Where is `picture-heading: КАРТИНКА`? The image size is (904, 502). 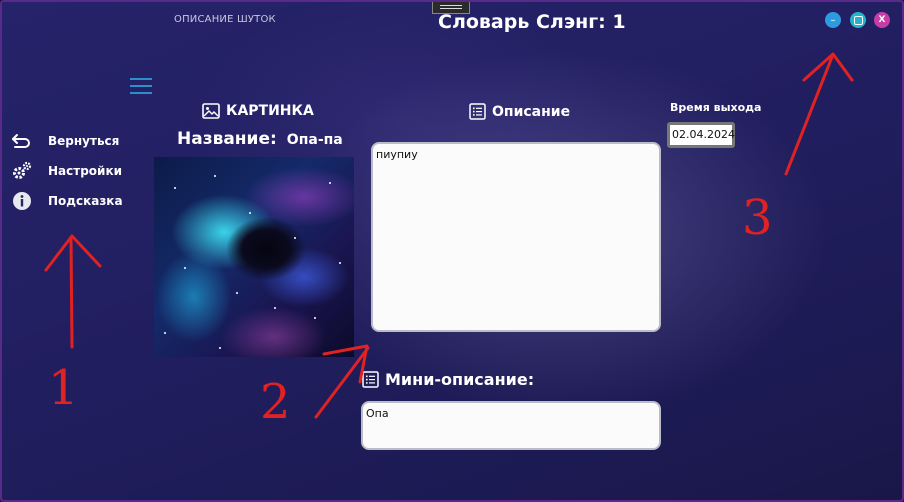 picture-heading: КАРТИНКА is located at coordinates (258, 111).